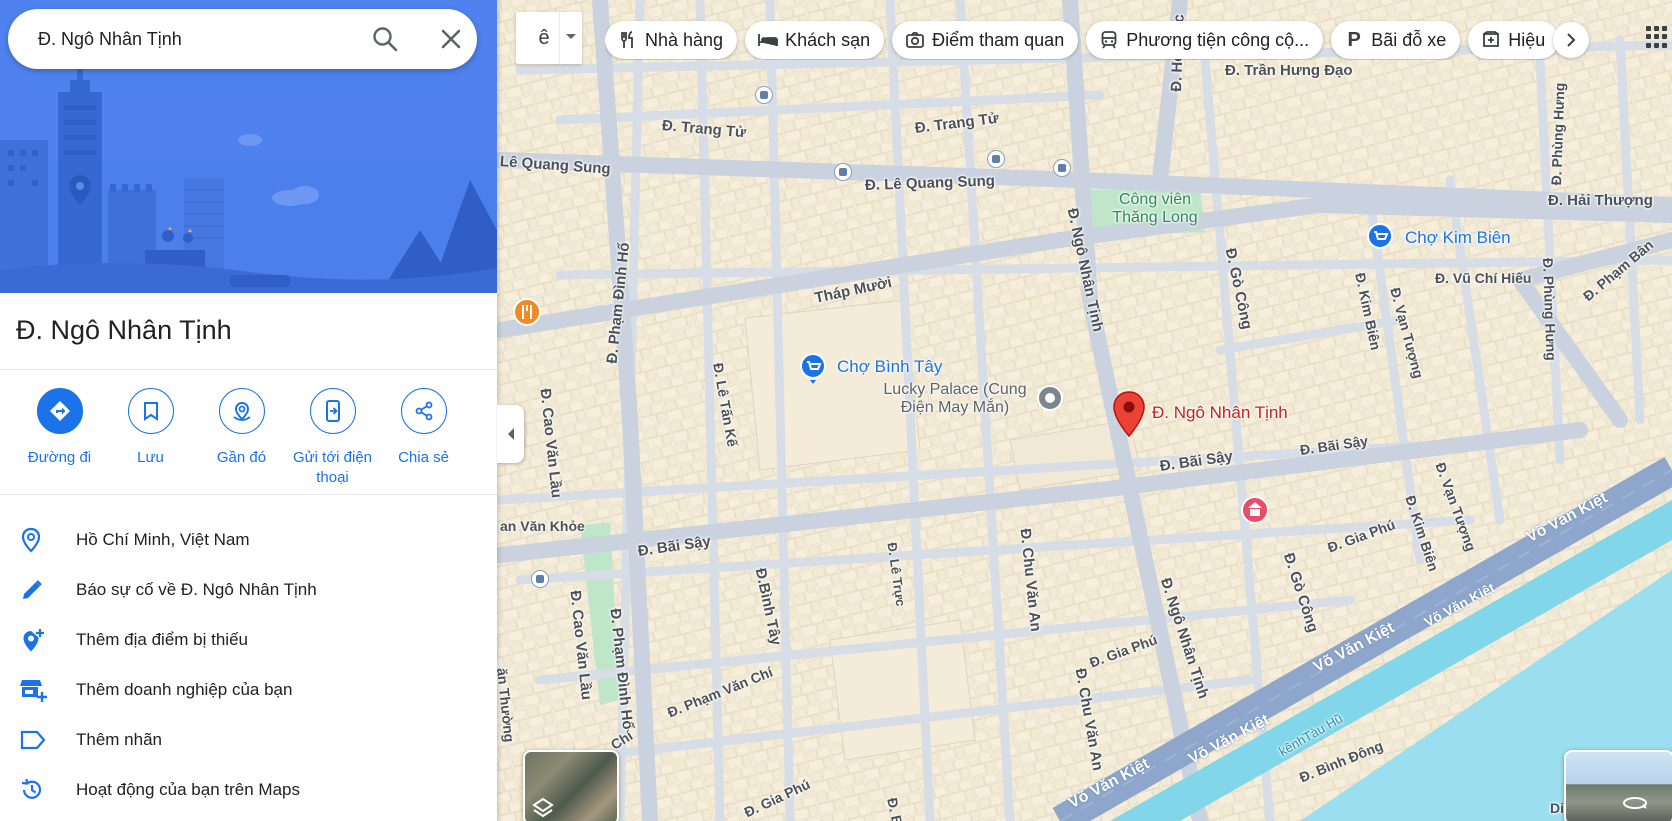 This screenshot has width=1672, height=821. What do you see at coordinates (527, 312) in the screenshot?
I see `restaurant-marker-icon` at bounding box center [527, 312].